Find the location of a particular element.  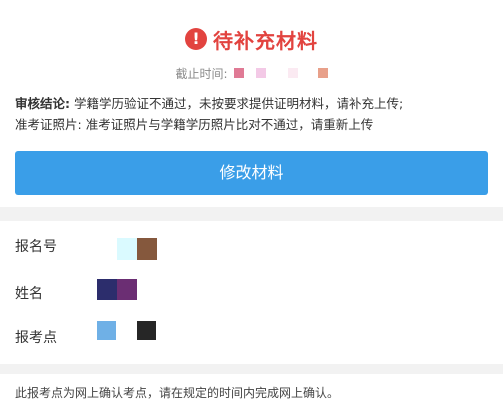

review-conclusion-label: 审核结论: is located at coordinates (42, 103).